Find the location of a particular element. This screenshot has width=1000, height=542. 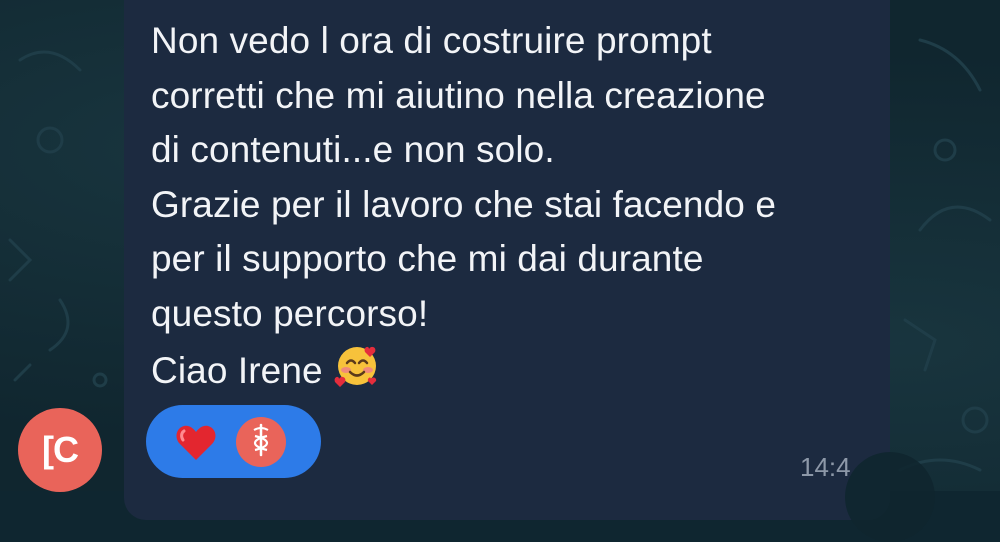

avatar-initials: [C is located at coordinates (60, 449).